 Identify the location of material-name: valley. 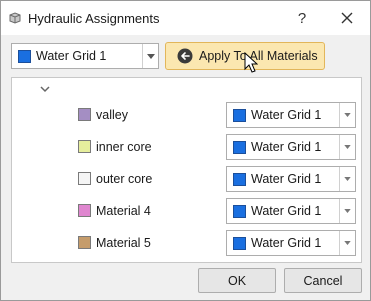
(112, 115).